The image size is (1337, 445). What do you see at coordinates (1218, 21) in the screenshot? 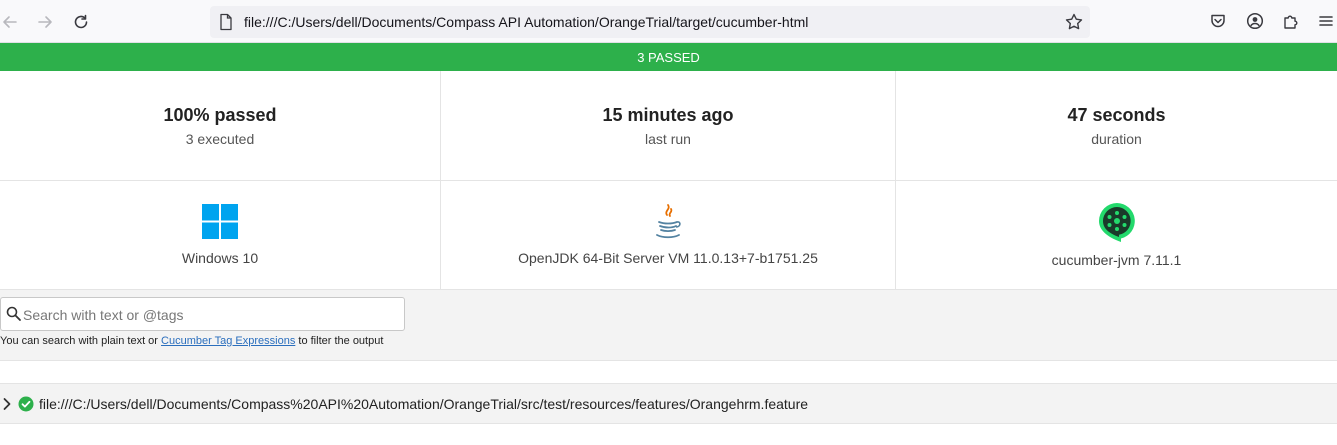
I see `pocket-icon` at bounding box center [1218, 21].